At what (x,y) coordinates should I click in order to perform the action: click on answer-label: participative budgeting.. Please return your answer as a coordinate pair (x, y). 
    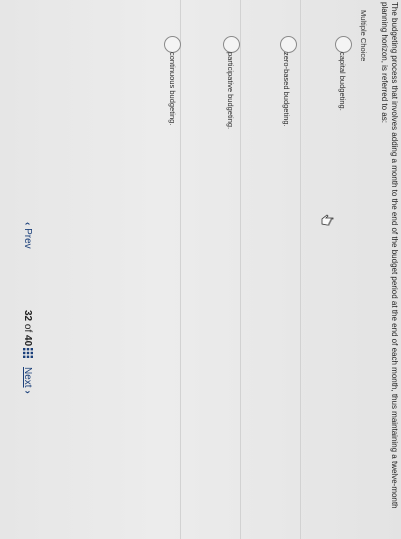
    Looking at the image, I should click on (230, 91).